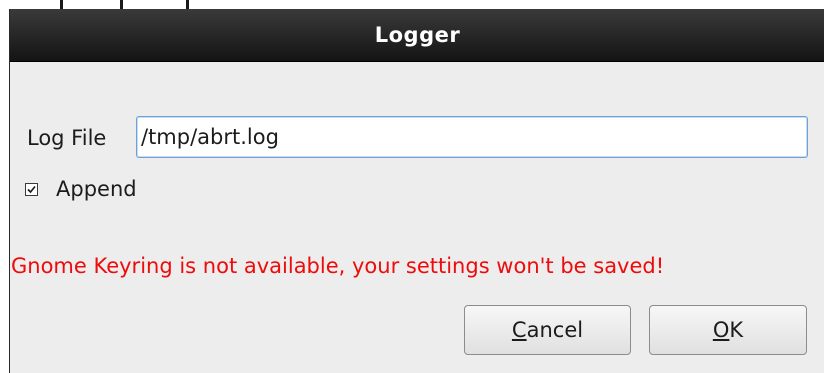  I want to click on window-title: Logger, so click(417, 35).